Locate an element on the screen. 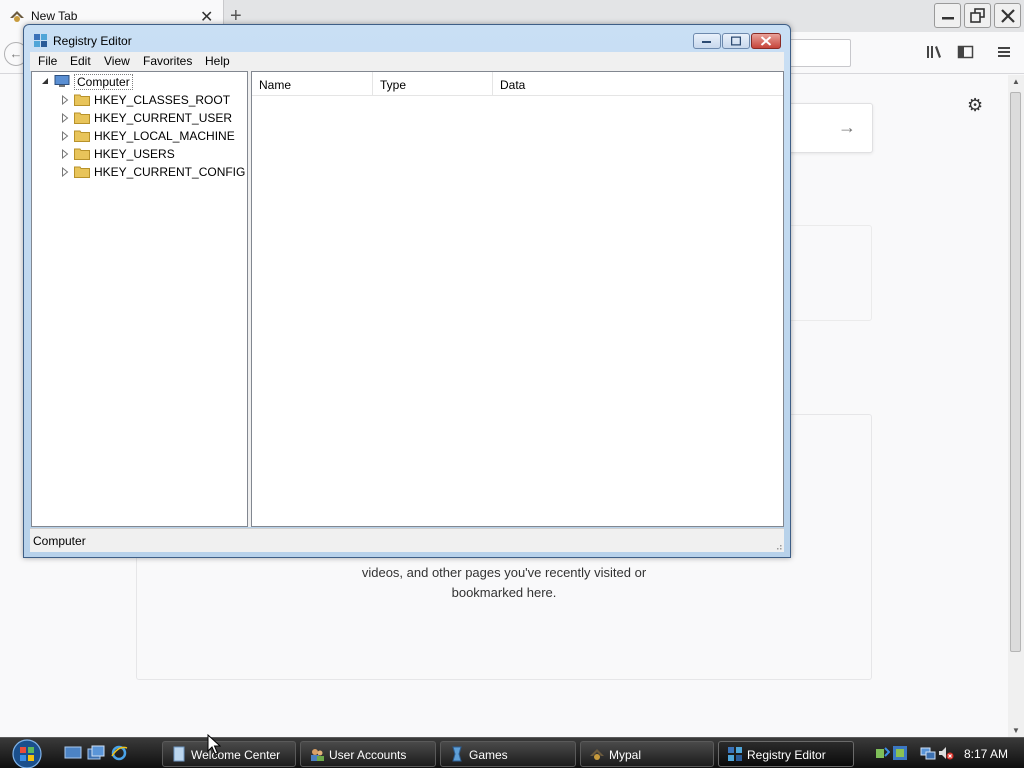 The image size is (1024, 768). task-label: Mypal is located at coordinates (625, 755).